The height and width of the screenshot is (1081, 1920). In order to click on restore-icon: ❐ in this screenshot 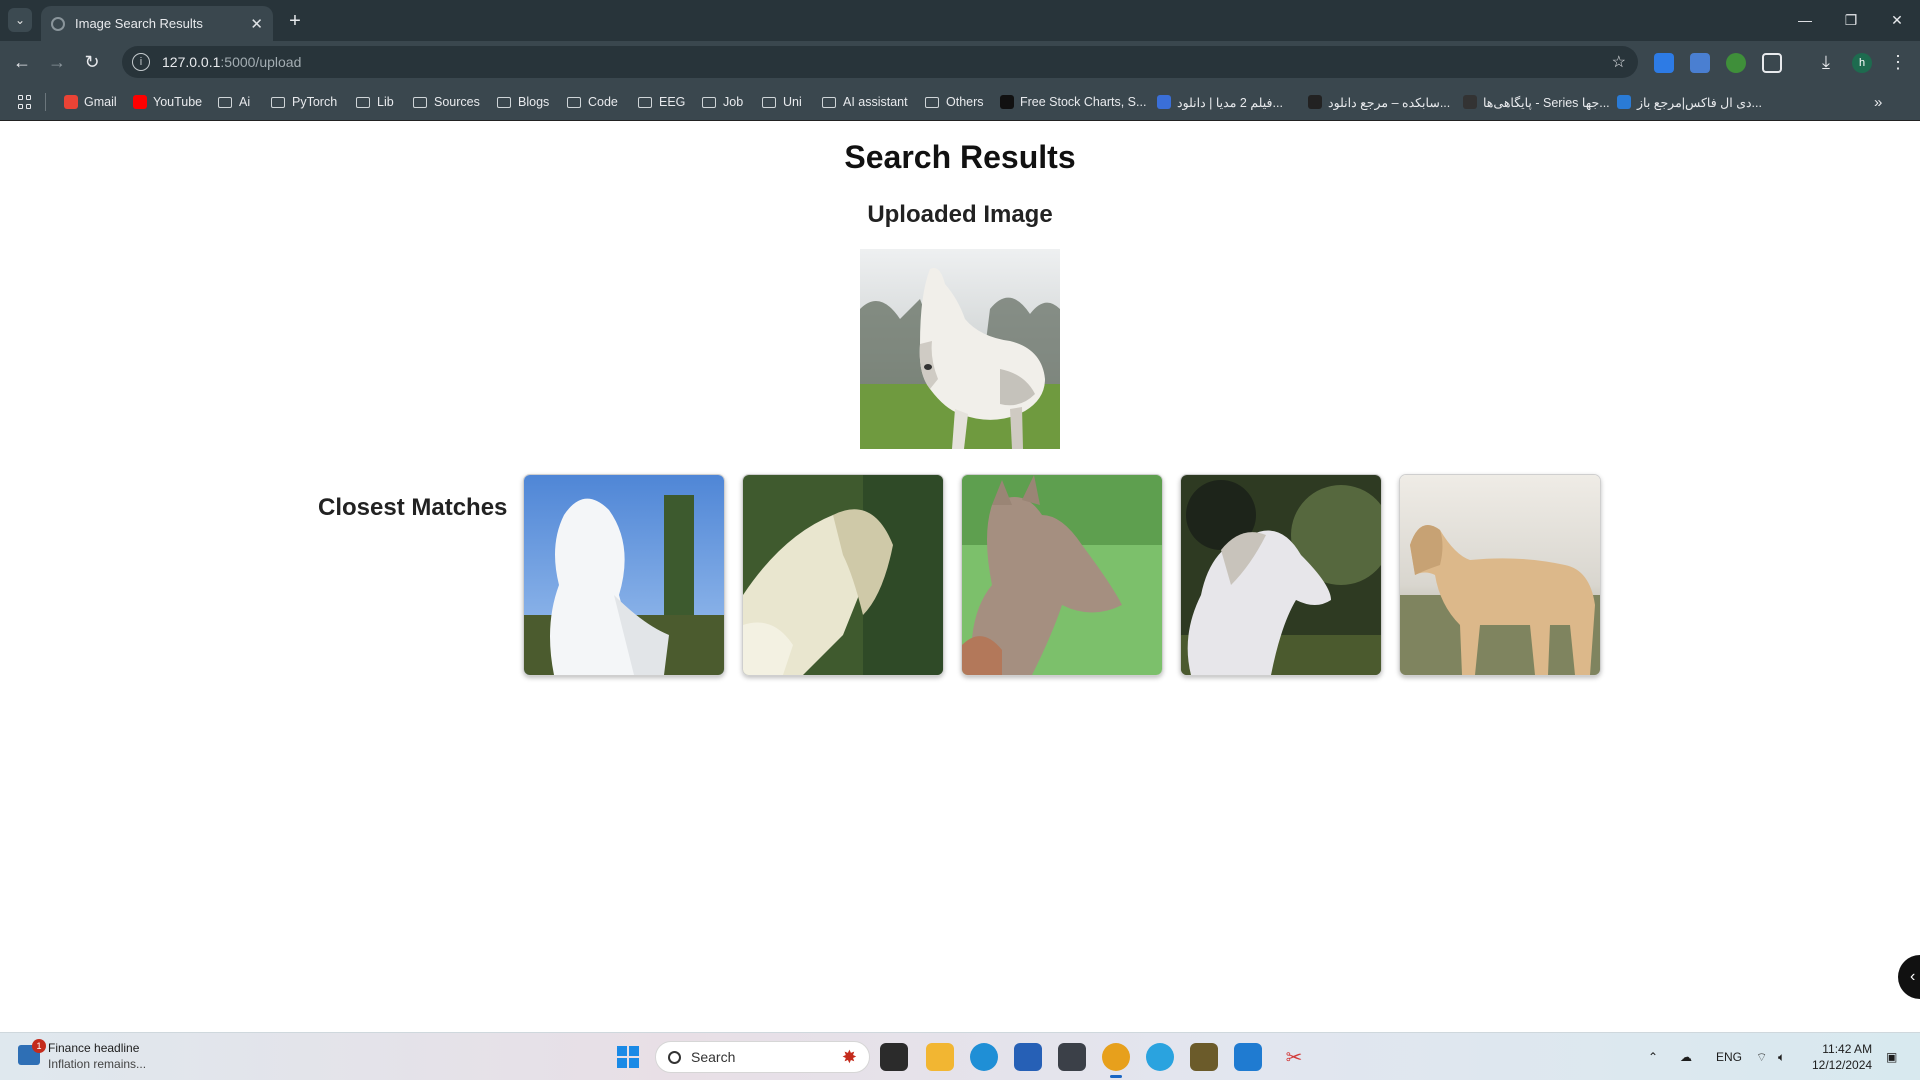, I will do `click(1851, 20)`.